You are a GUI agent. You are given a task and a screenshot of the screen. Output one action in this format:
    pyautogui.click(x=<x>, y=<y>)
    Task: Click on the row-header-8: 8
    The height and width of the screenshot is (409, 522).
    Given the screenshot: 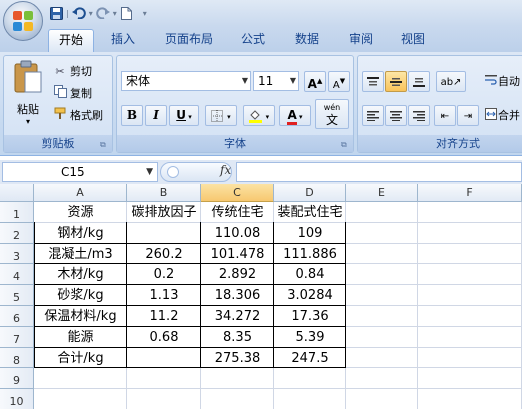 What is the action you would take?
    pyautogui.click(x=17, y=358)
    